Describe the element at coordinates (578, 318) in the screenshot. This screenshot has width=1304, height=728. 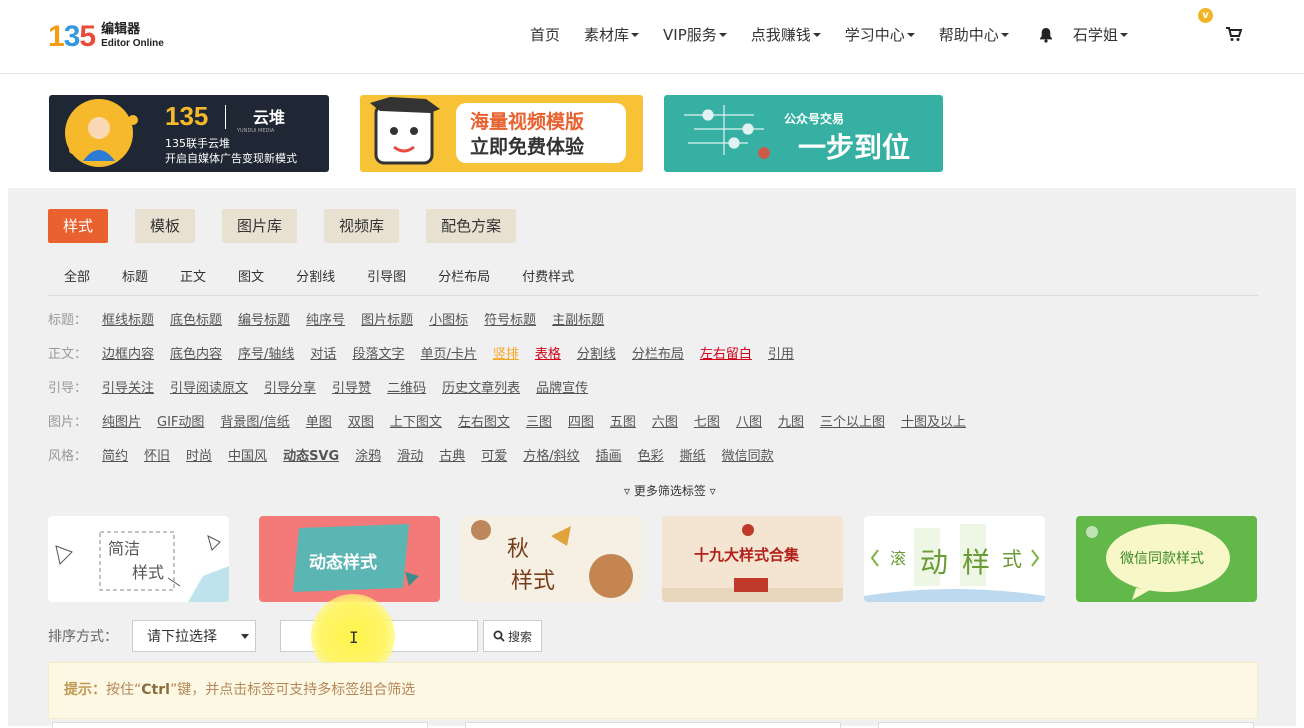
I see `filter-tag: 主副标题` at that location.